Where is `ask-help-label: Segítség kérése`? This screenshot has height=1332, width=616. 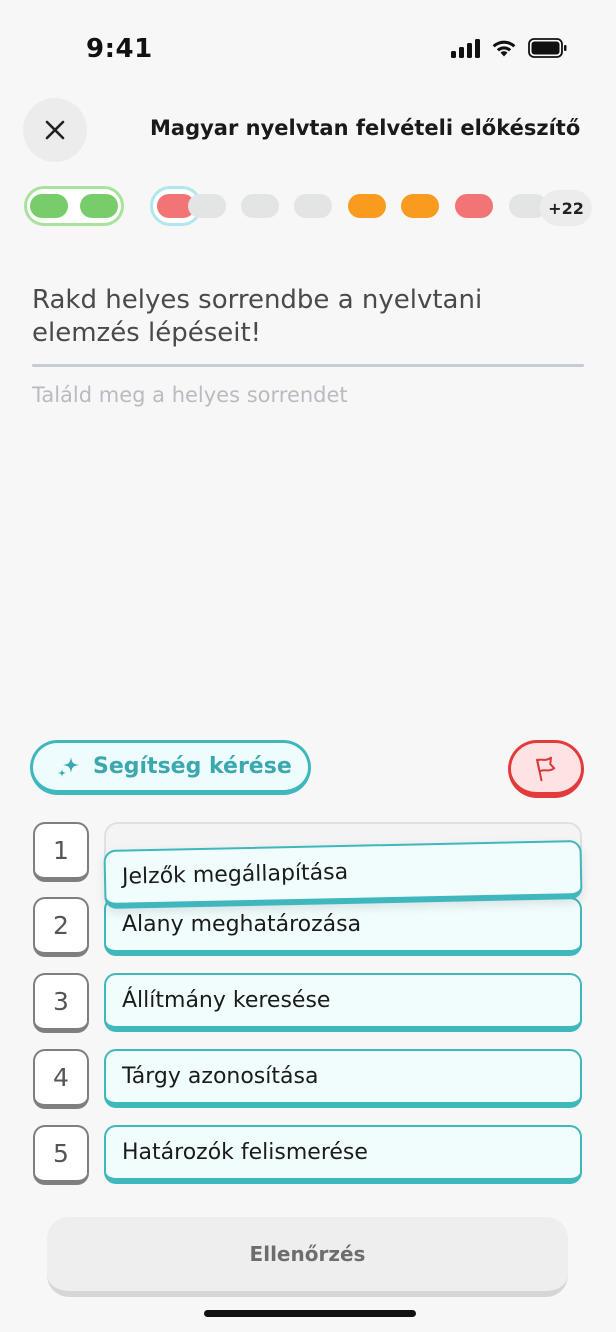
ask-help-label: Segítség kérése is located at coordinates (192, 766).